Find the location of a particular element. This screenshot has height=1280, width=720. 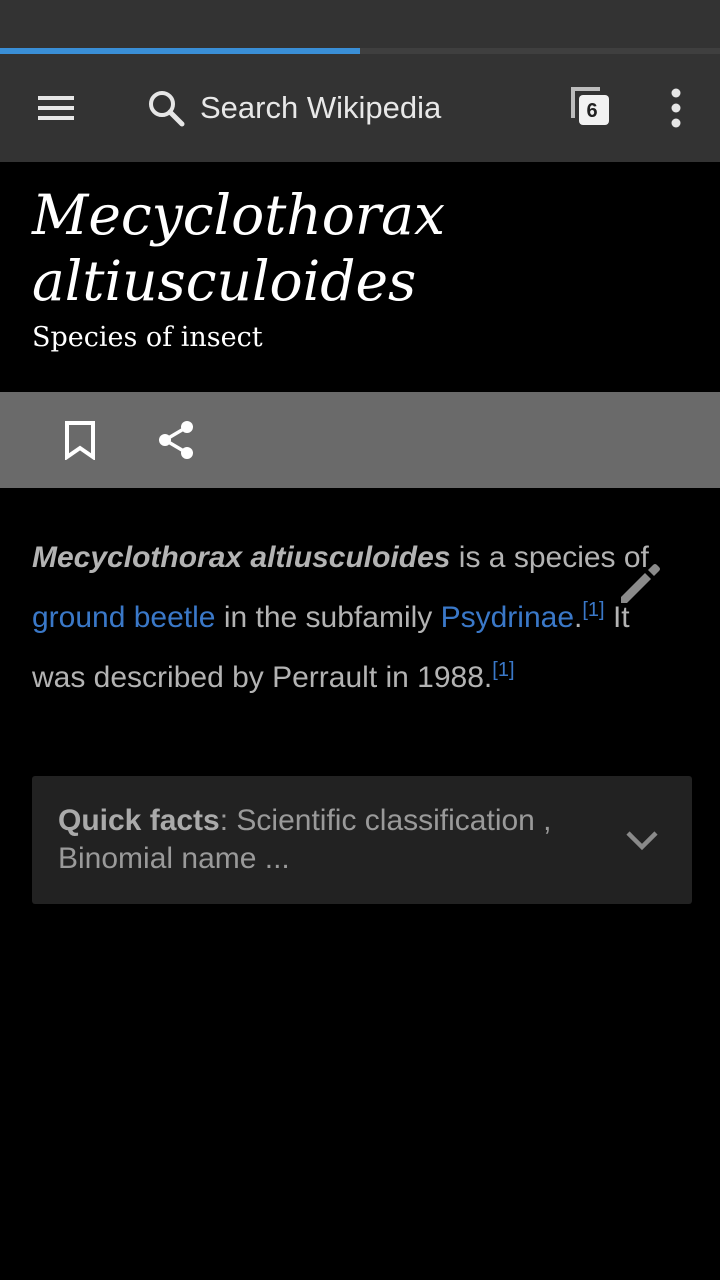

reference-link-2: [1] is located at coordinates (503, 670).